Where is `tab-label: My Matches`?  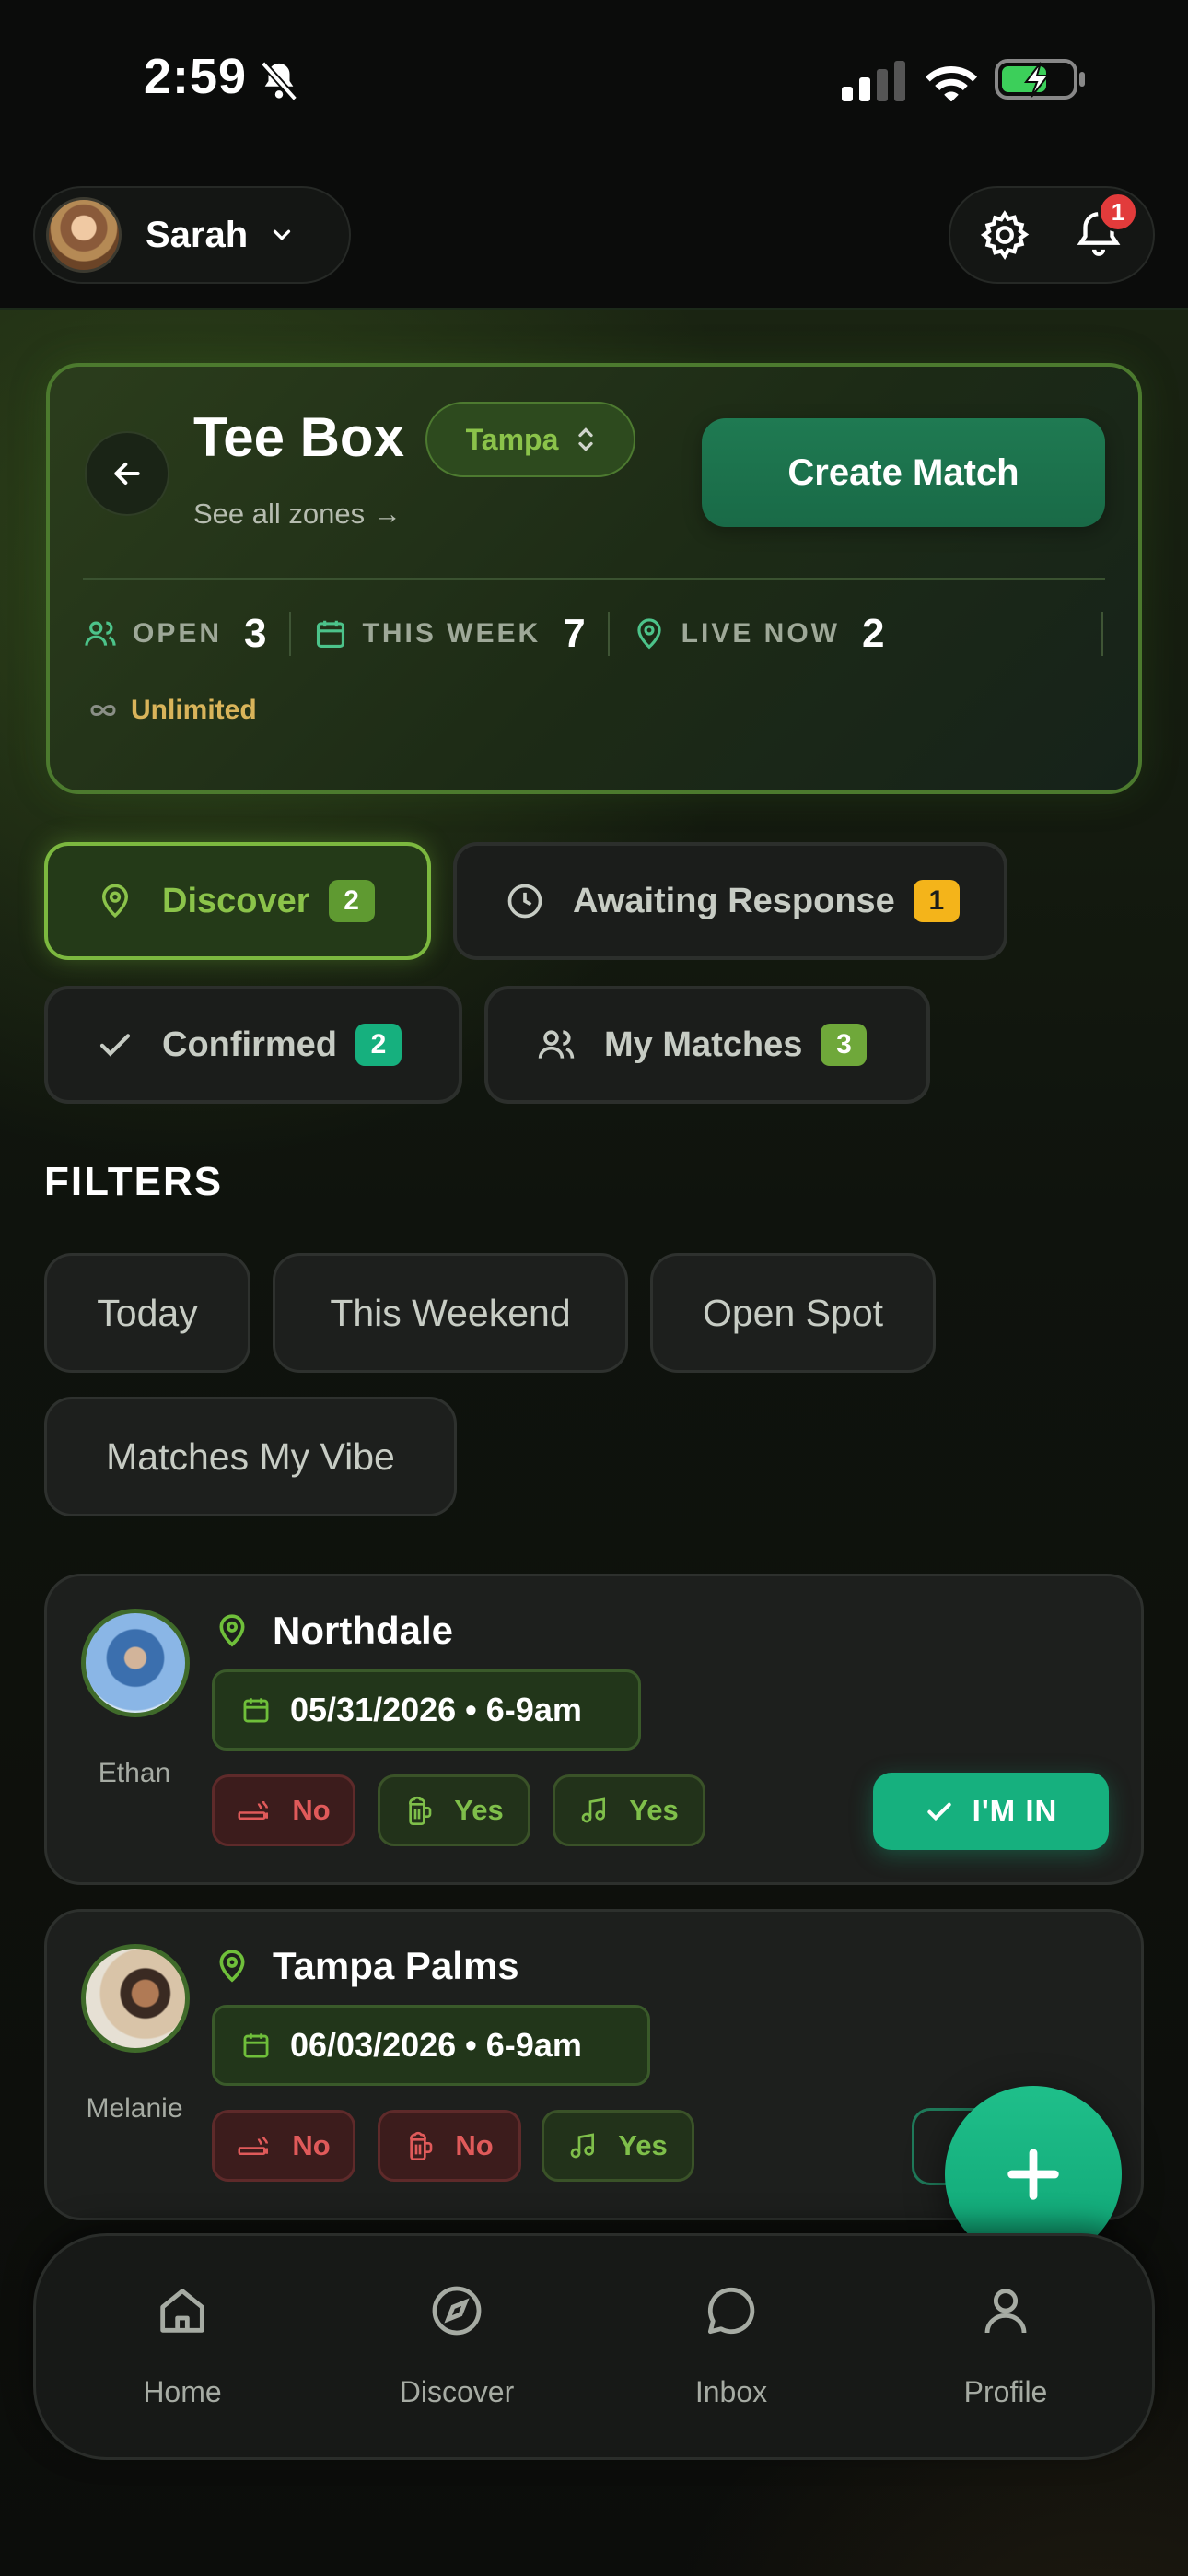
tab-label: My Matches is located at coordinates (703, 1044).